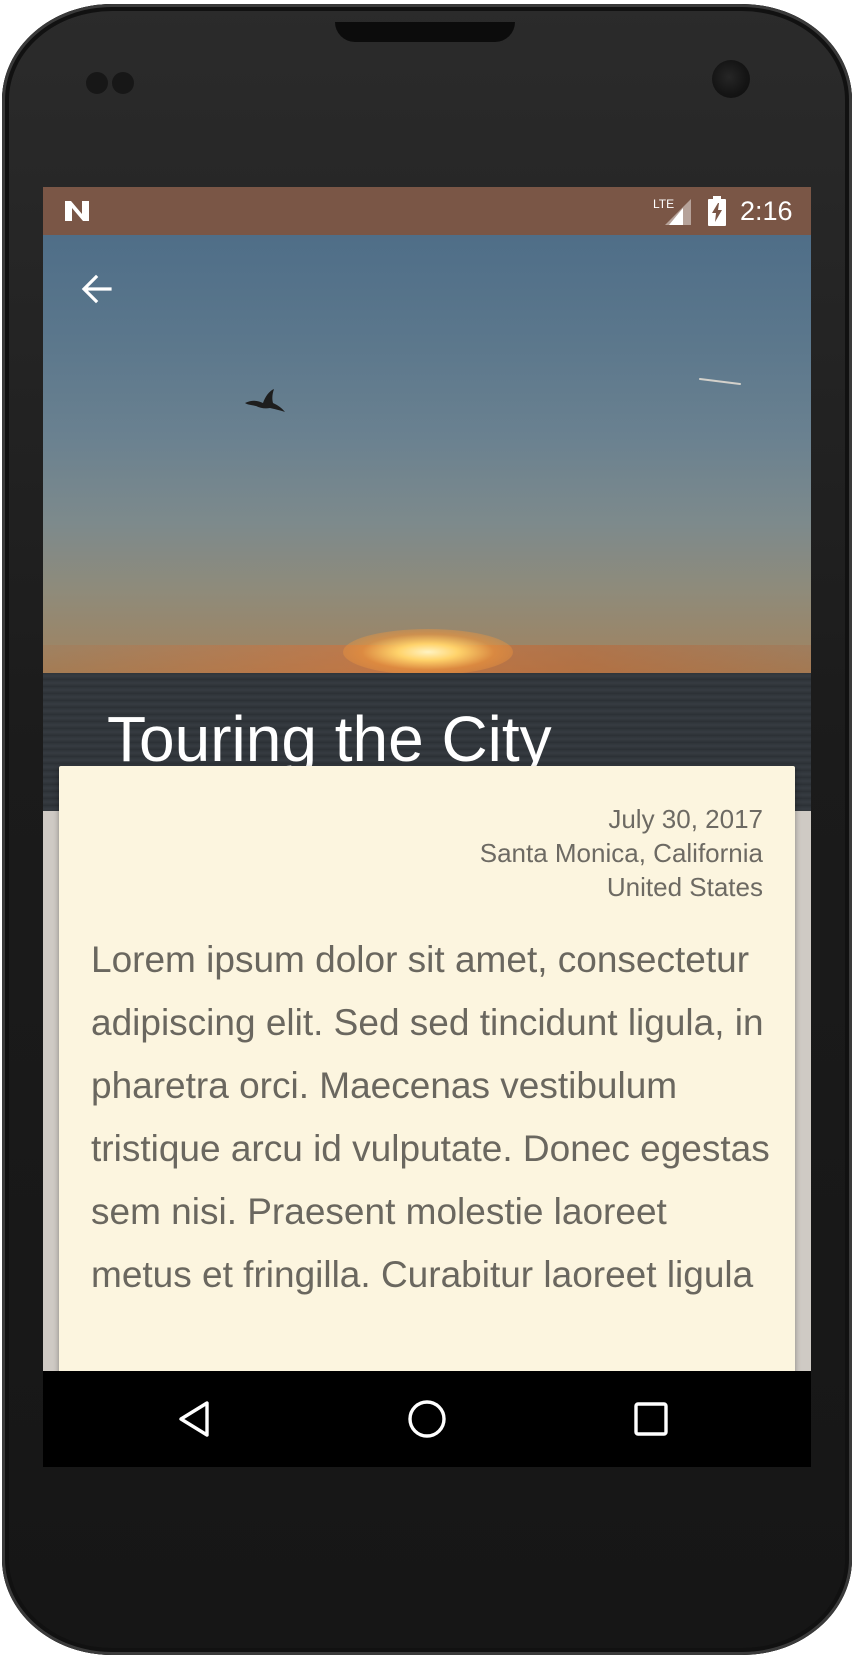 This screenshot has height=1659, width=856. I want to click on bird-silhouette, so click(265, 400).